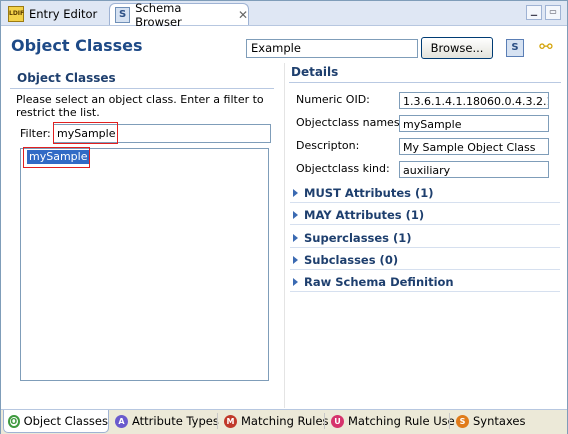 This screenshot has width=568, height=434. What do you see at coordinates (474, 146) in the screenshot?
I see `description-field: My Sample Object Class` at bounding box center [474, 146].